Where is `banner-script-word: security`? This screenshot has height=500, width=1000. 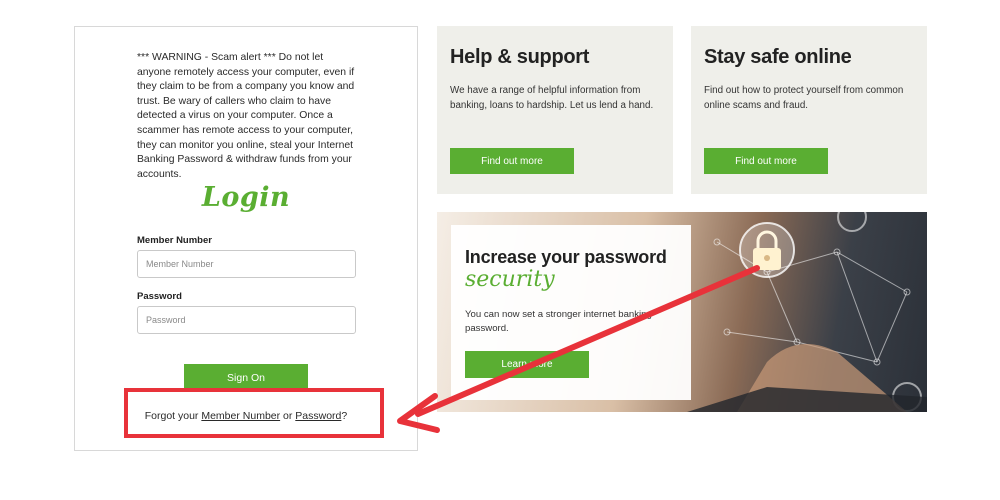
banner-script-word: security is located at coordinates (510, 279).